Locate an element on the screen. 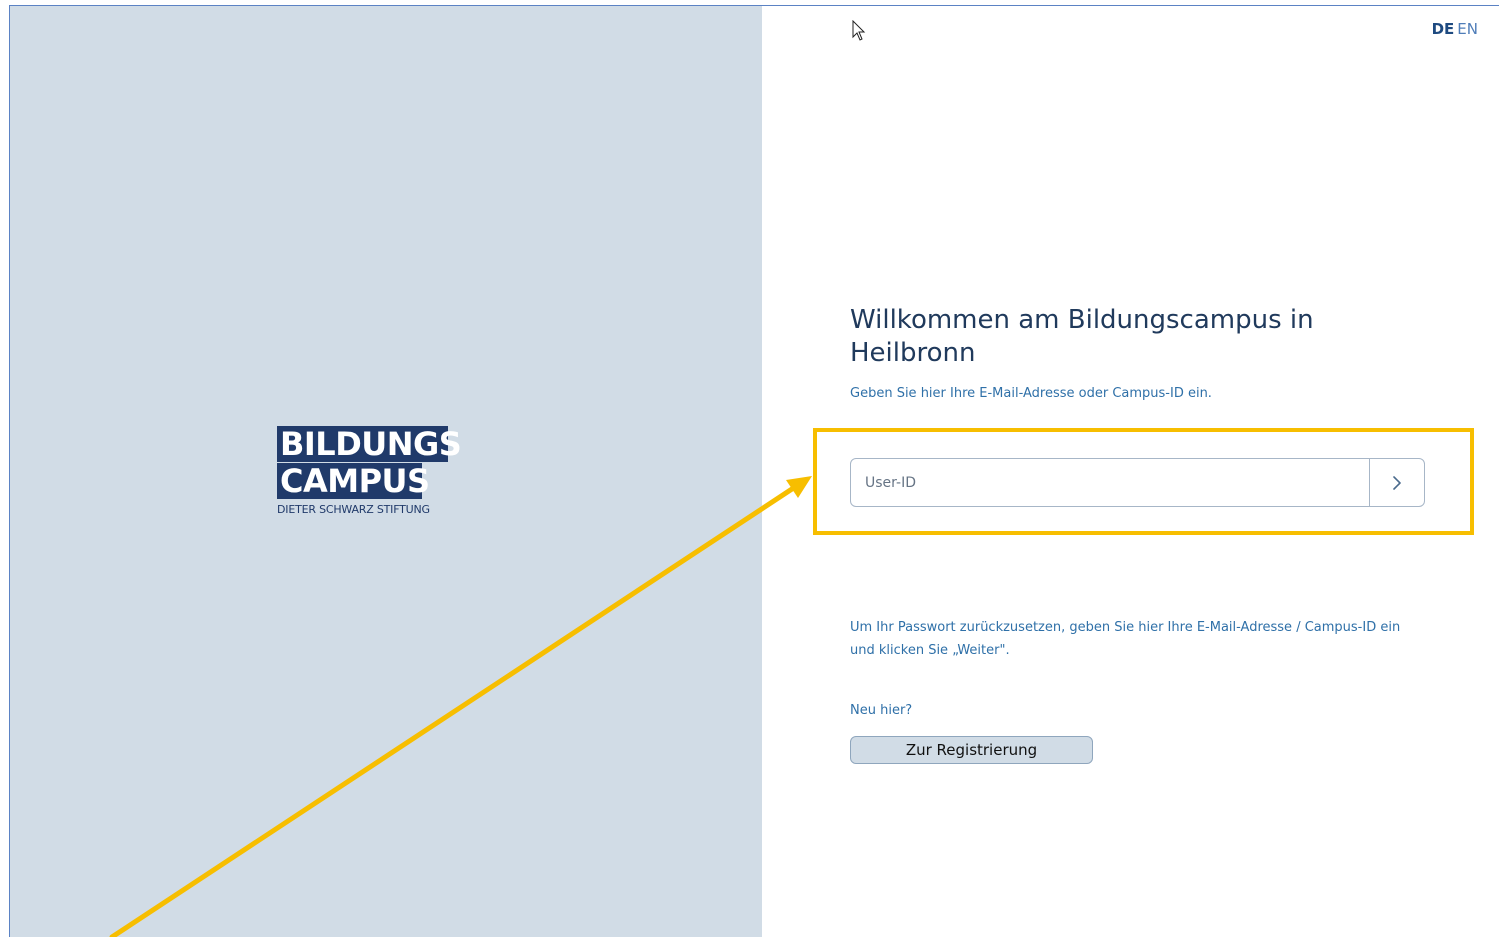  mouse-cursor-icon is located at coordinates (859, 30).